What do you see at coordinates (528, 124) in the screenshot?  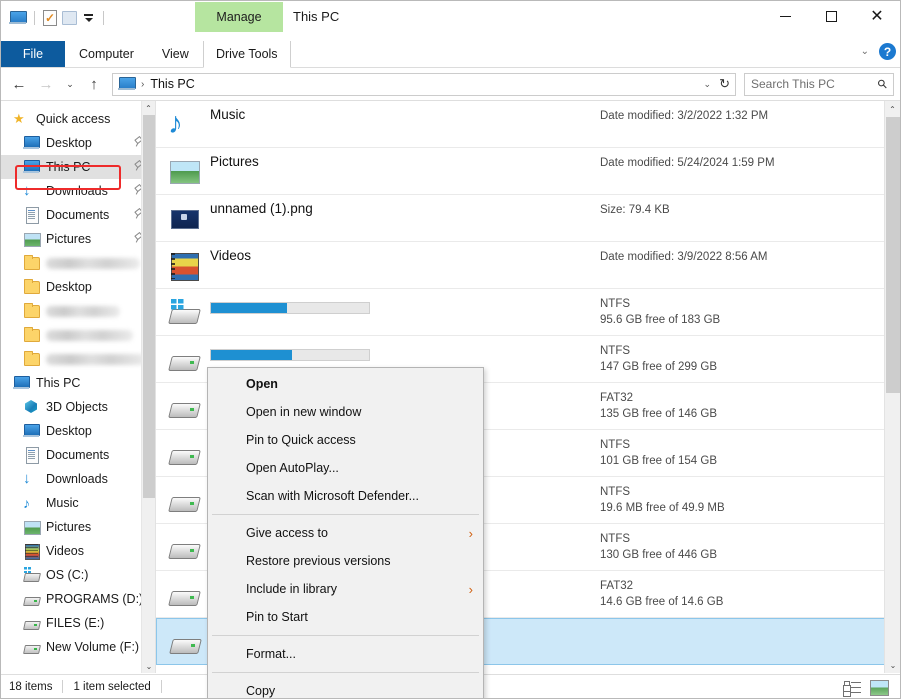 I see `file-row: ♪ Music Date modified: 3/2/2022 1:32 PM` at bounding box center [528, 124].